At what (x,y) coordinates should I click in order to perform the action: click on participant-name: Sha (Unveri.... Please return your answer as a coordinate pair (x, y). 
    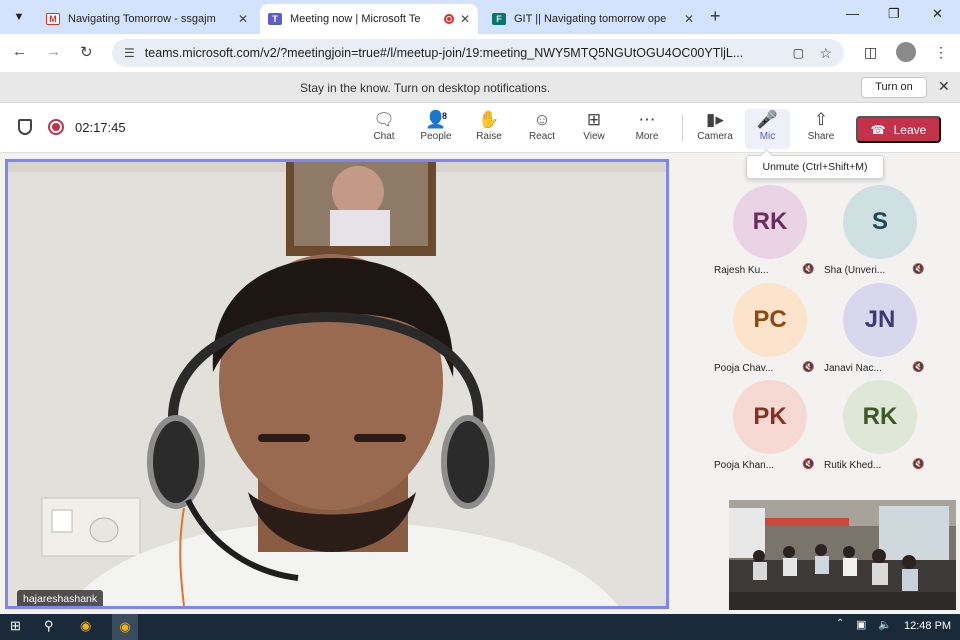
    Looking at the image, I should click on (855, 270).